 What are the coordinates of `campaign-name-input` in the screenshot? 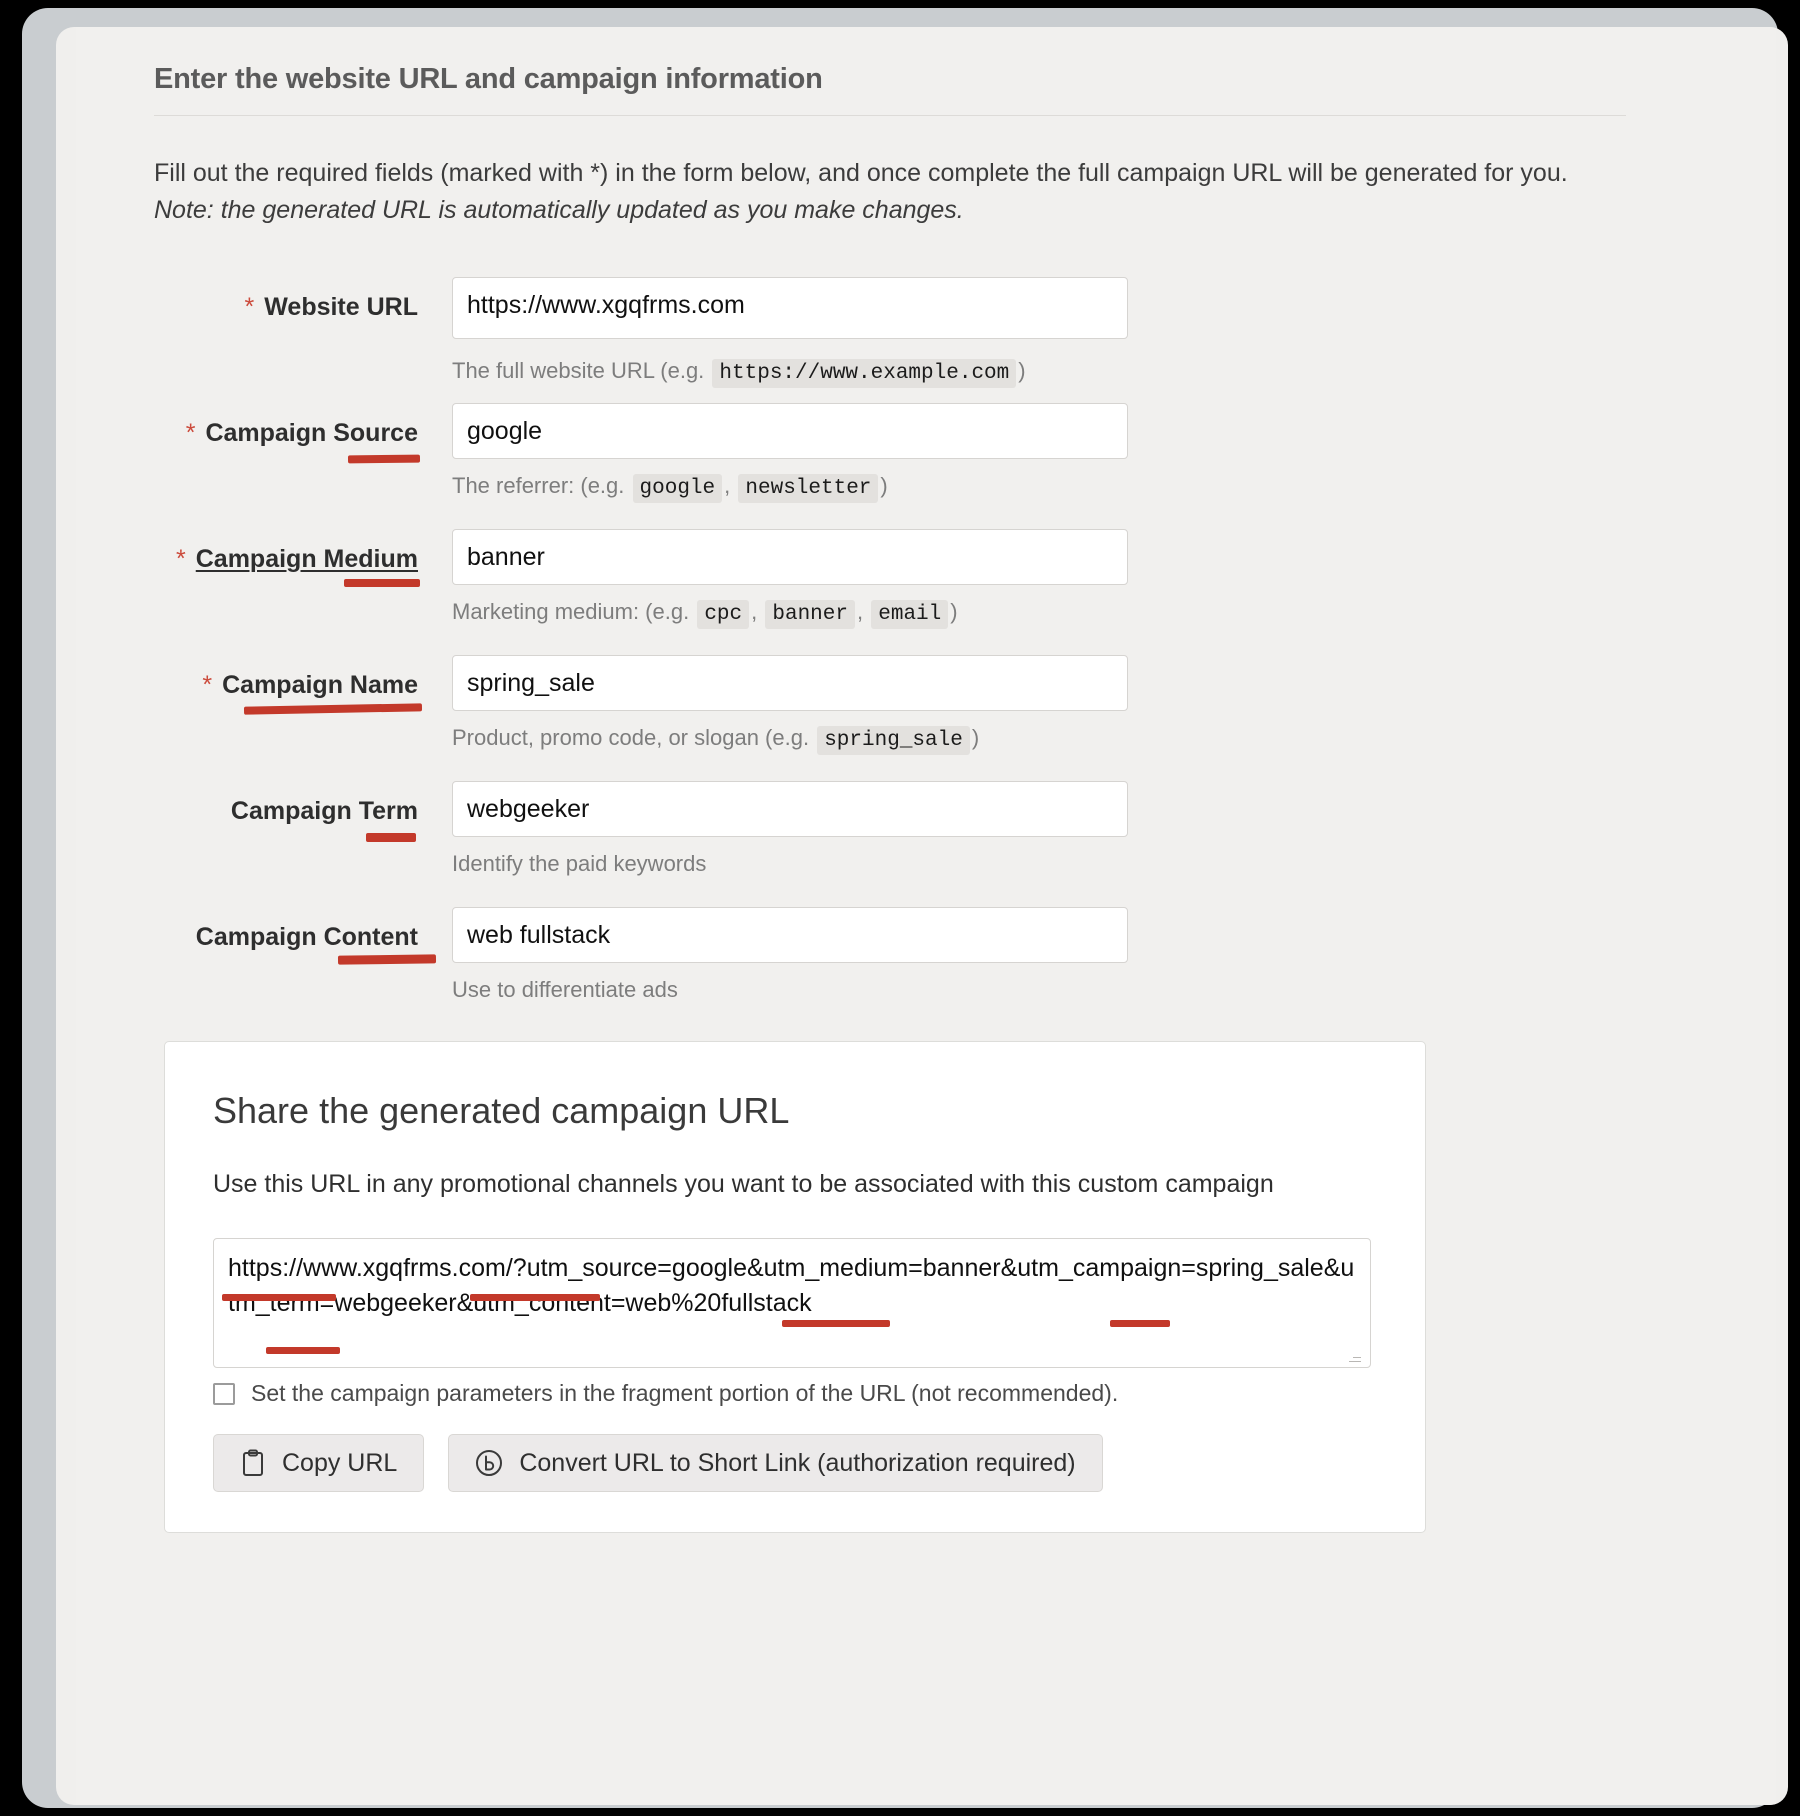 It's located at (790, 683).